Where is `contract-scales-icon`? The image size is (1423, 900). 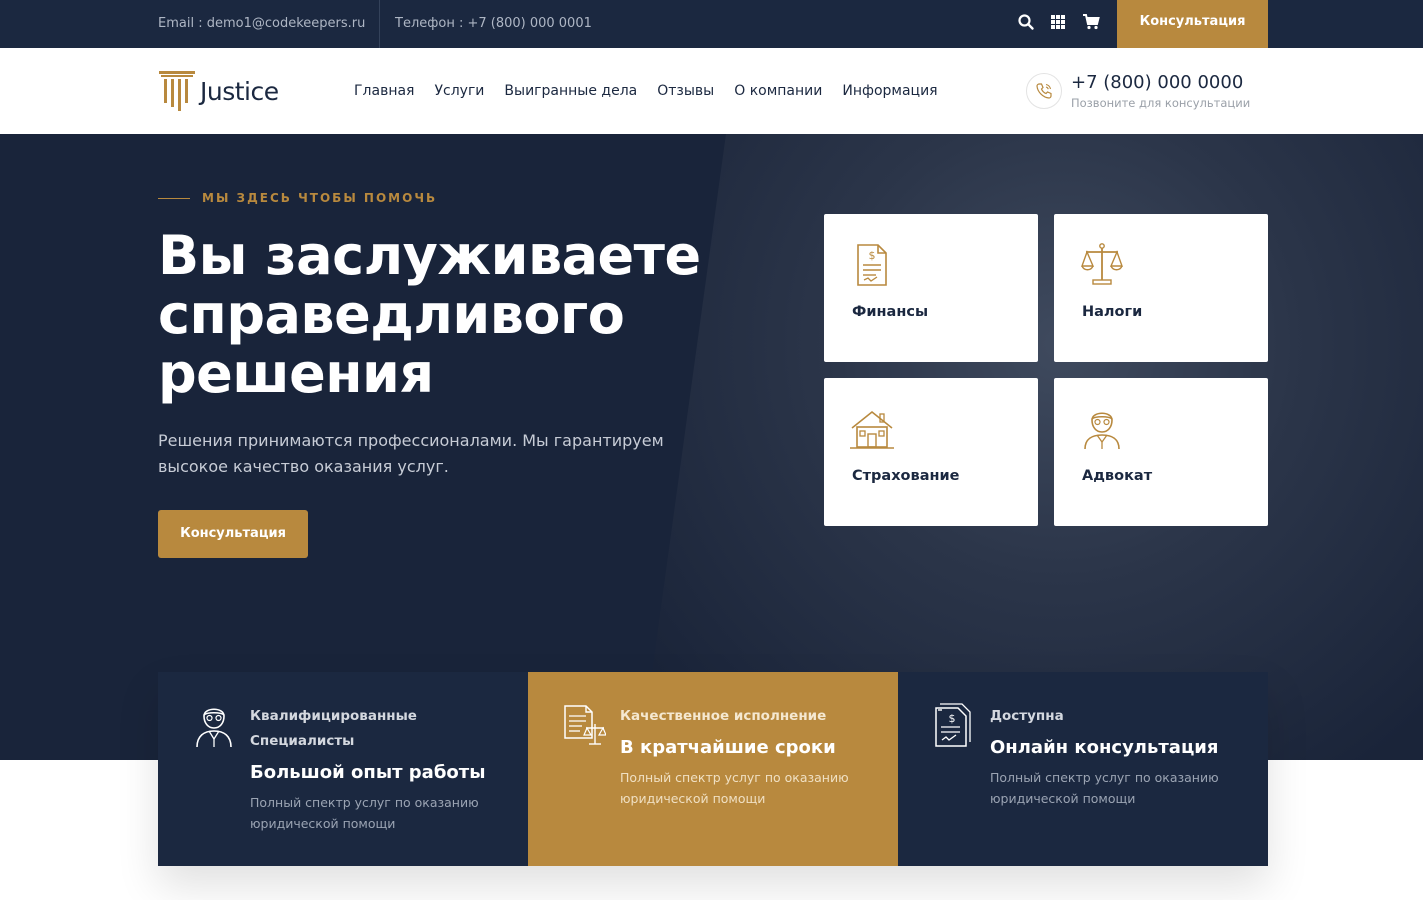
contract-scales-icon is located at coordinates (585, 725).